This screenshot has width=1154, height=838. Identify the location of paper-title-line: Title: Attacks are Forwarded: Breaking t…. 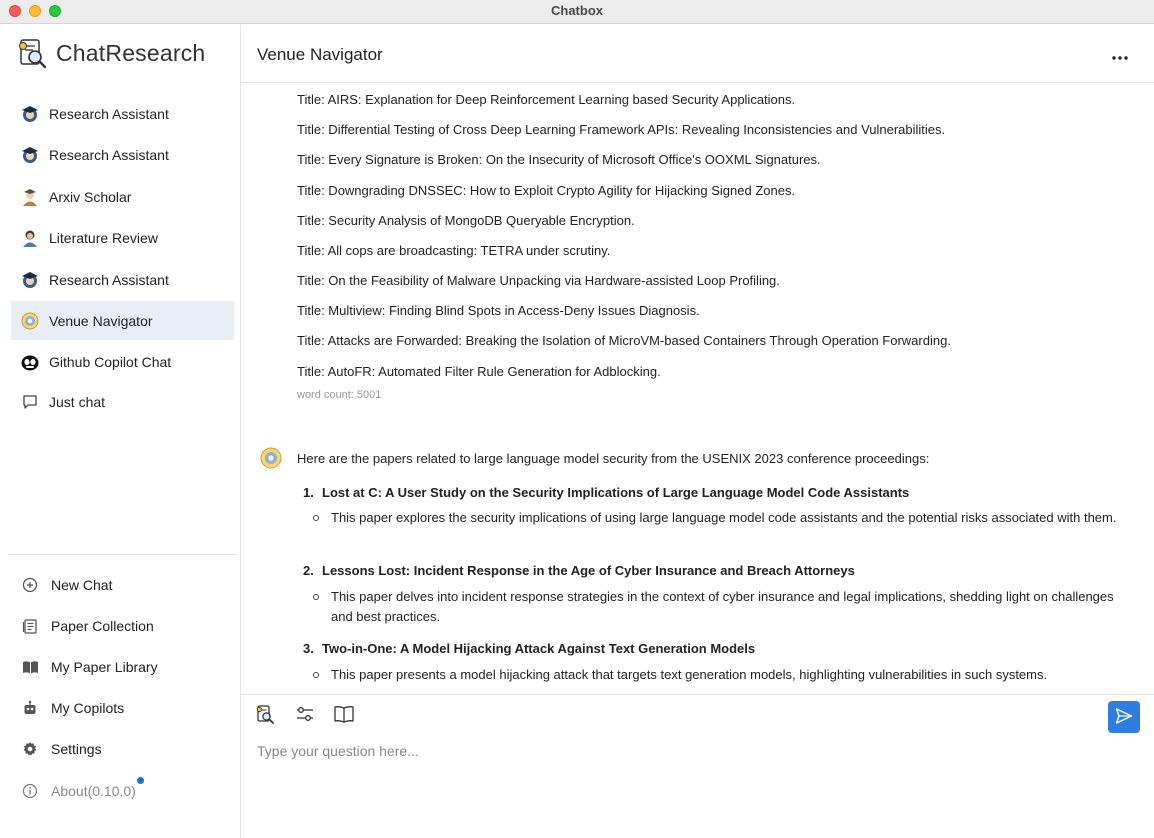
(624, 340).